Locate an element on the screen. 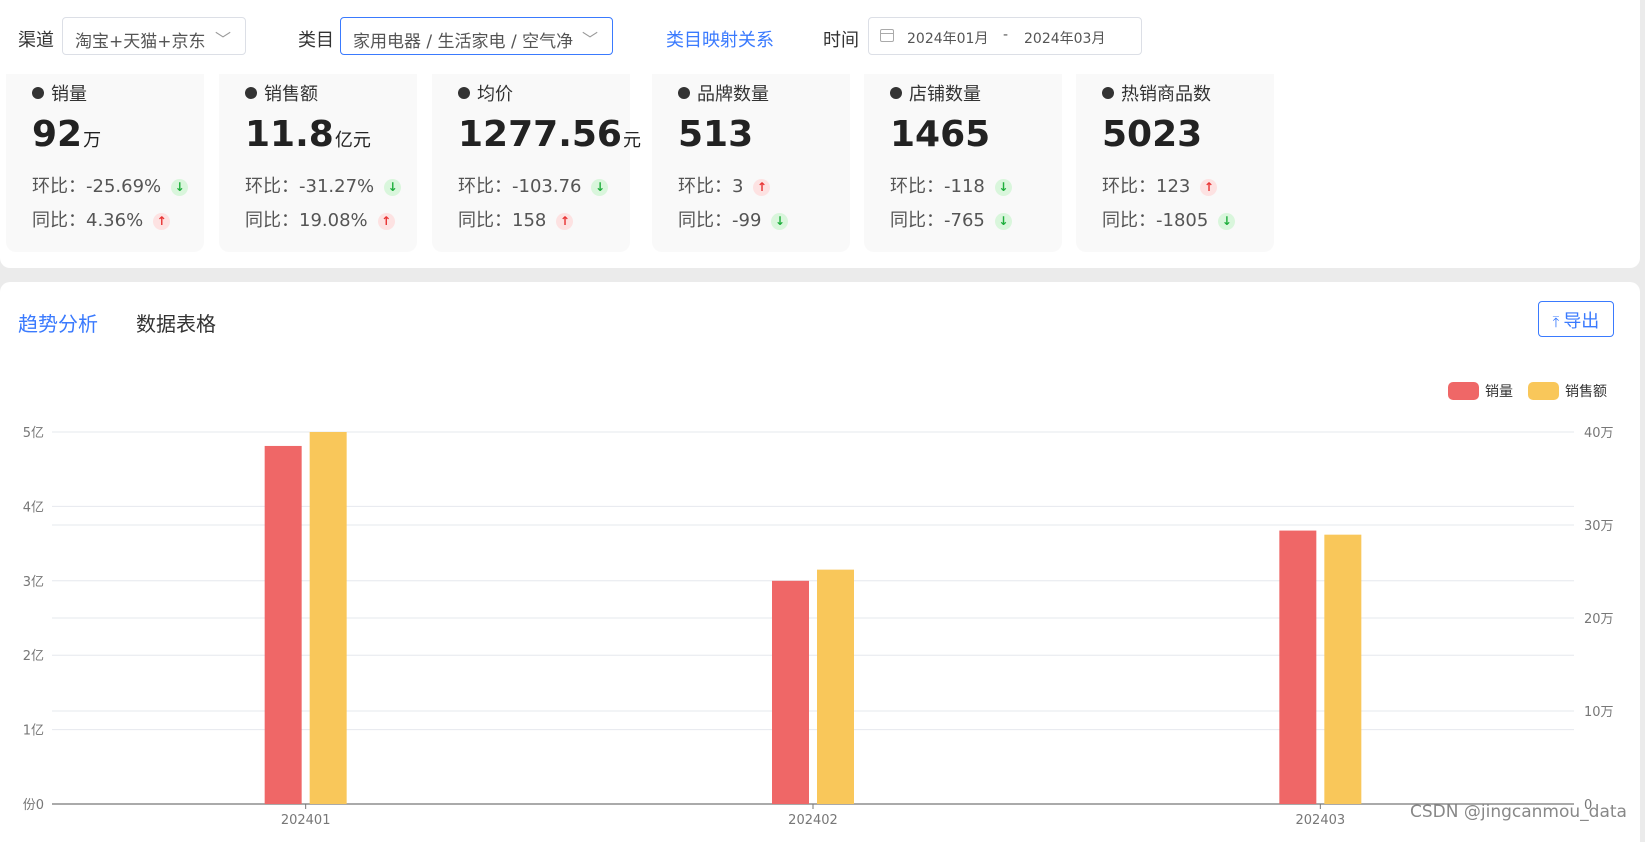  category-label: 类目 is located at coordinates (316, 40).